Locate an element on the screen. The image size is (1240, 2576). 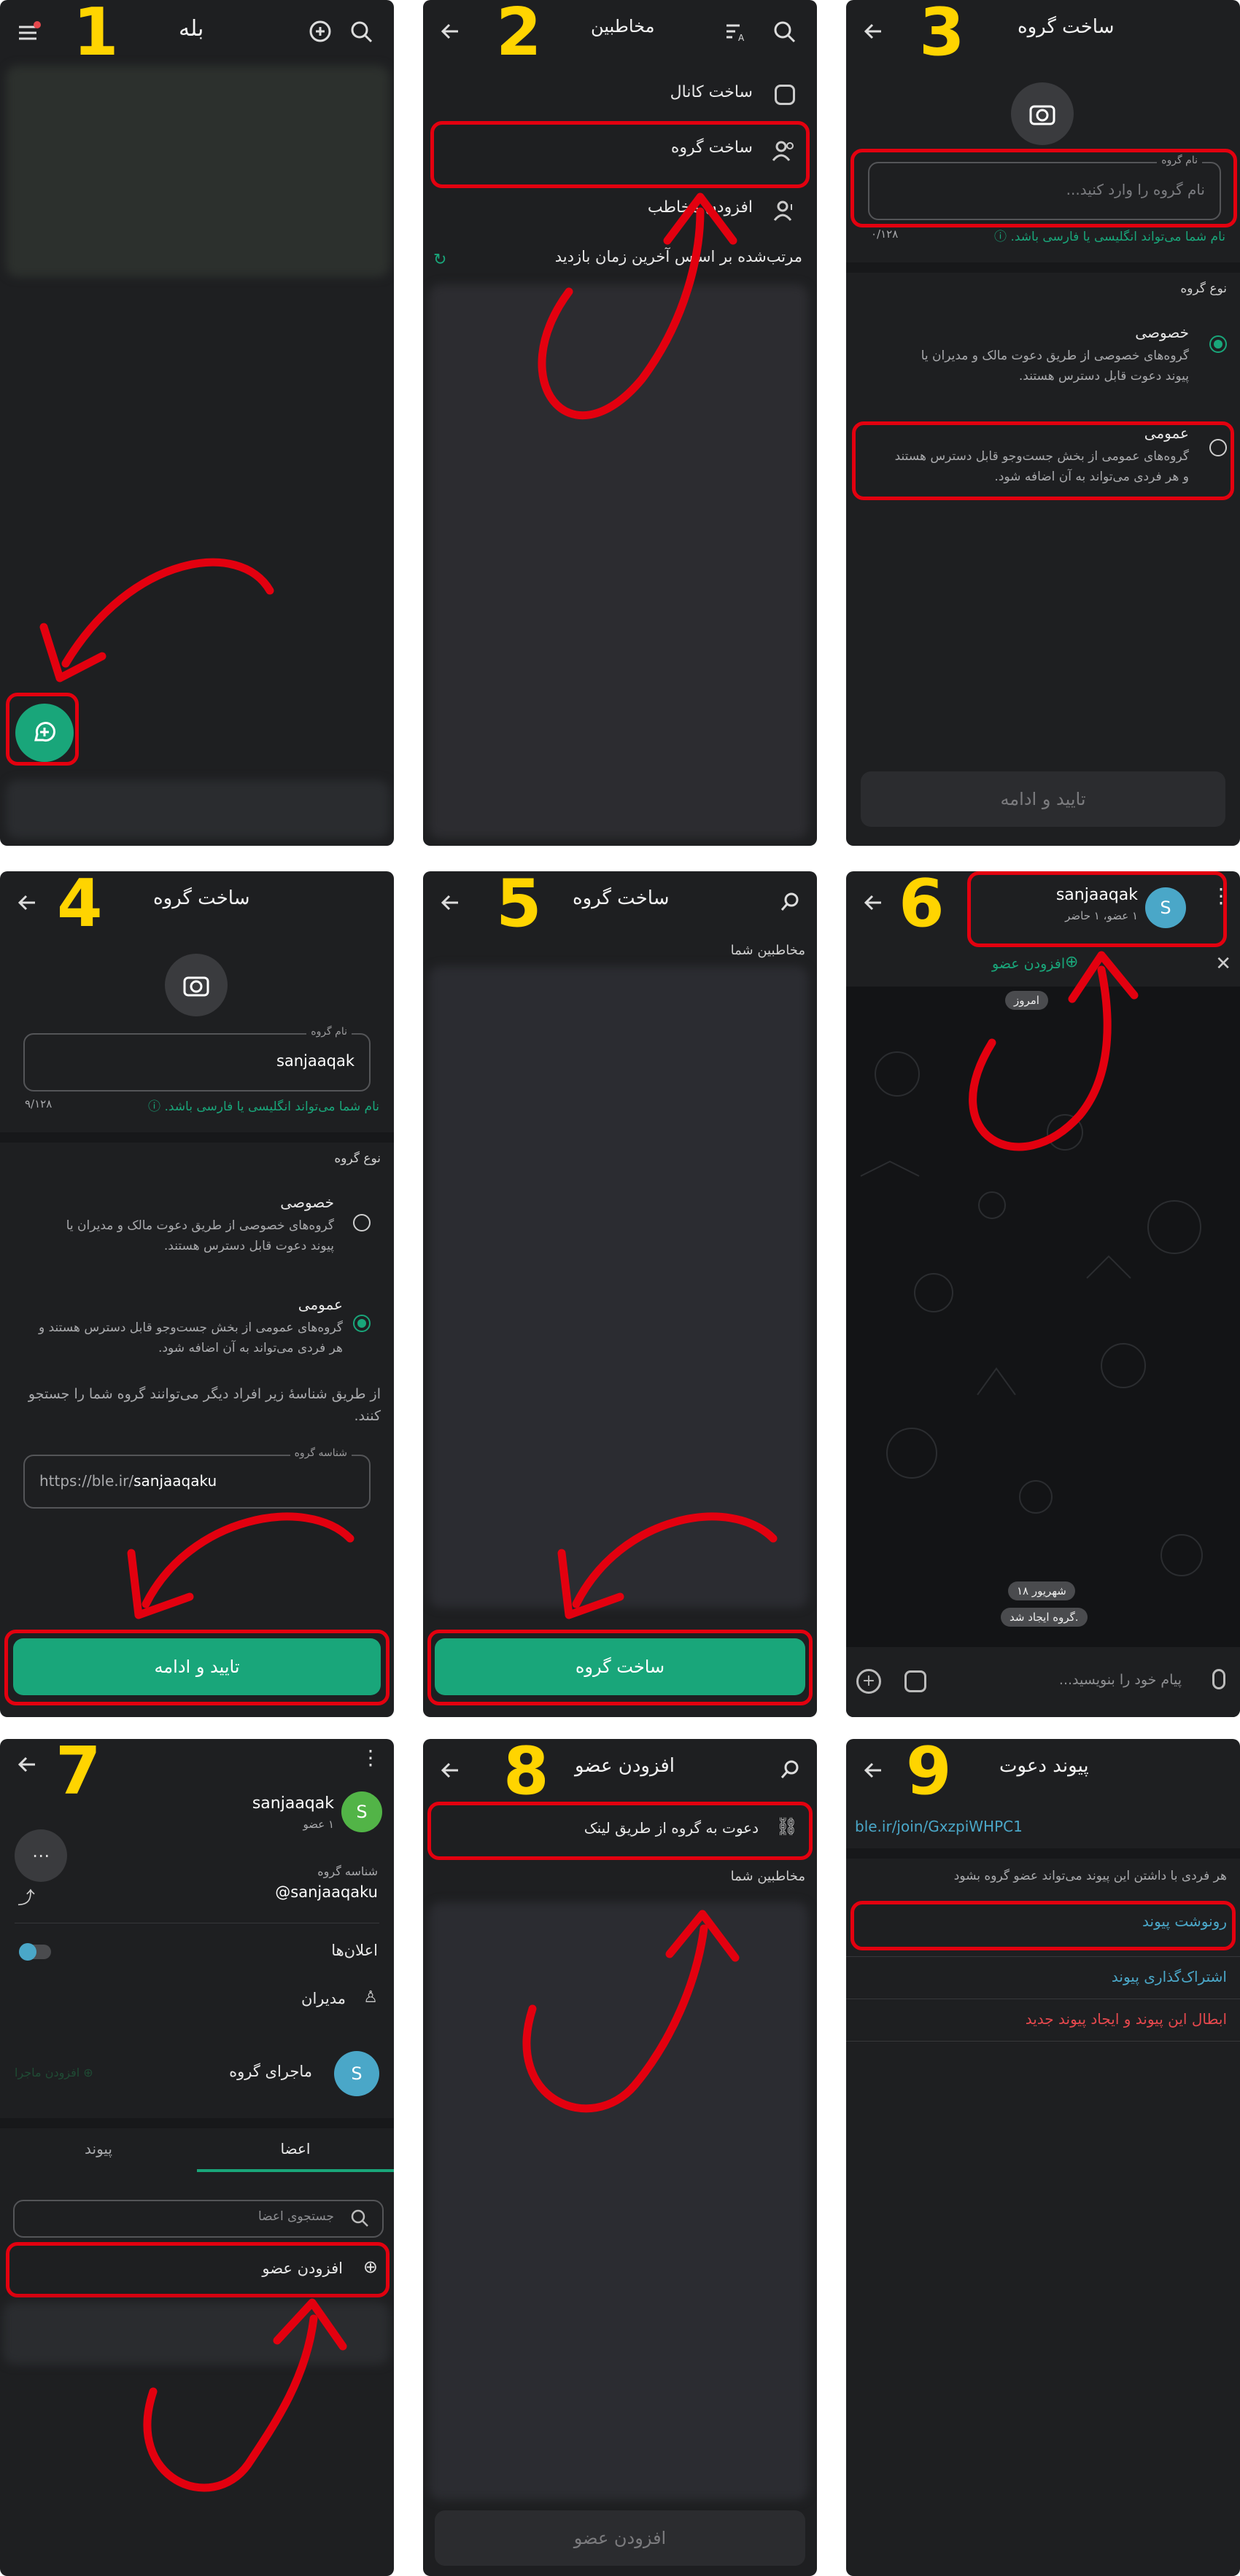
arrow-to-create-button is located at coordinates (675, 1560).